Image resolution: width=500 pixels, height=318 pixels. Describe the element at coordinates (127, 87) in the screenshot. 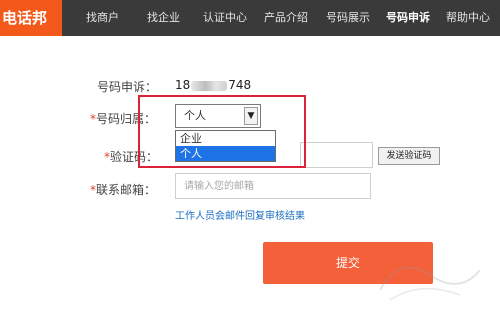

I see `phone-label: 号码申诉：` at that location.